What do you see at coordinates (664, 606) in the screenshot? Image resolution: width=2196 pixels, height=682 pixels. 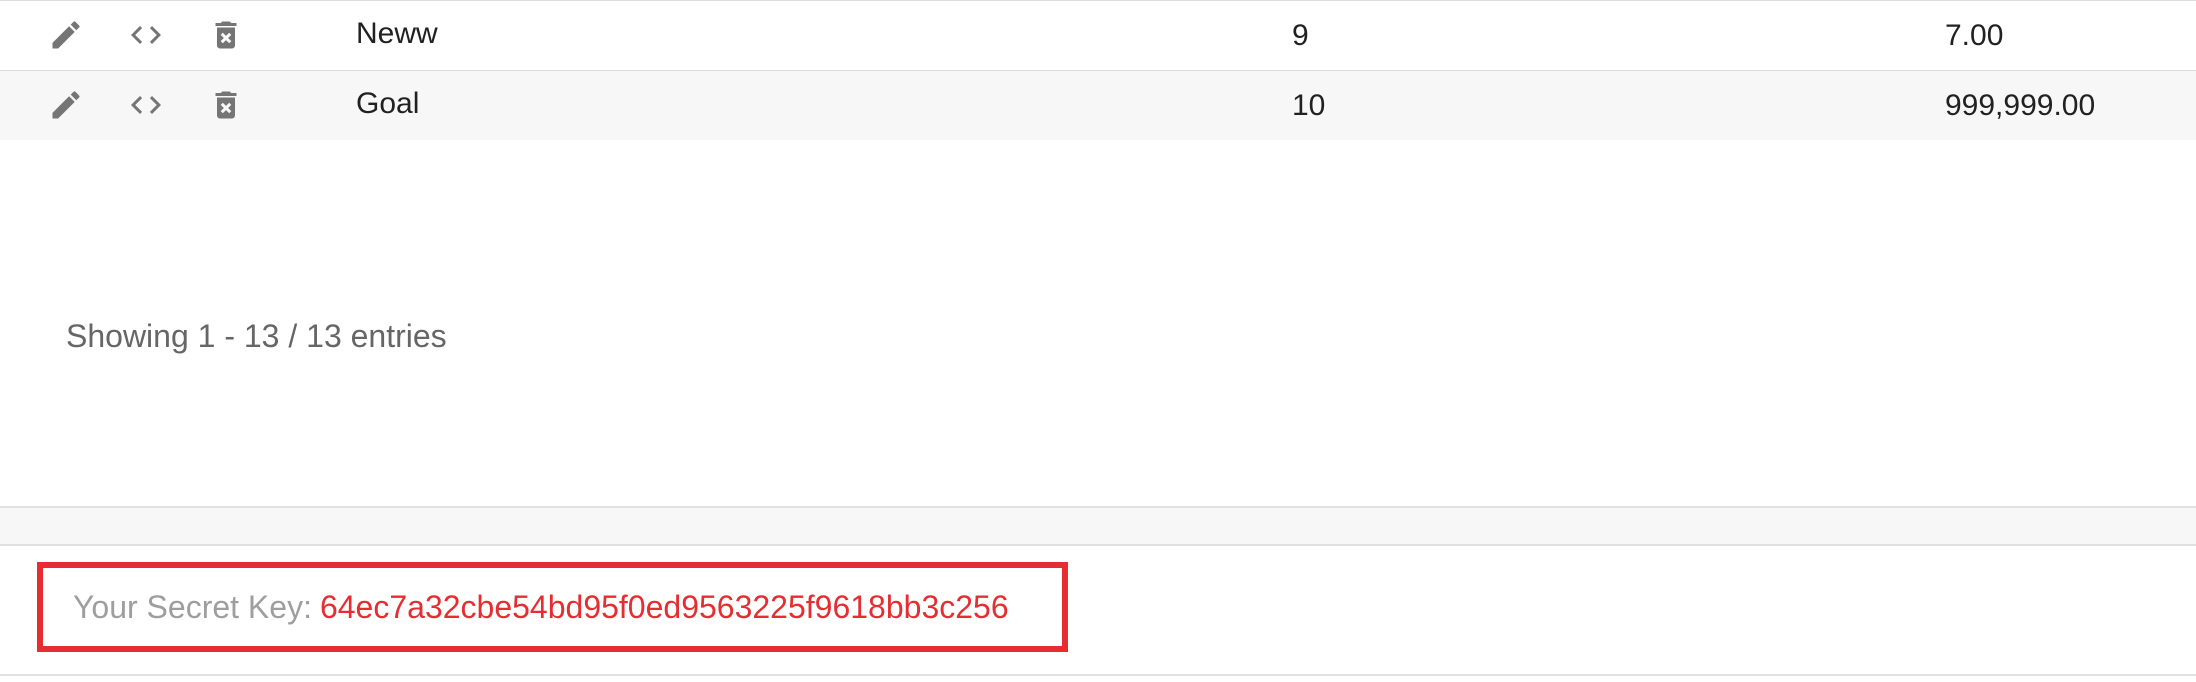 I see `secret-key-value: 64ec7a32cbe54bd95f0ed9563225f9618bb3c256` at bounding box center [664, 606].